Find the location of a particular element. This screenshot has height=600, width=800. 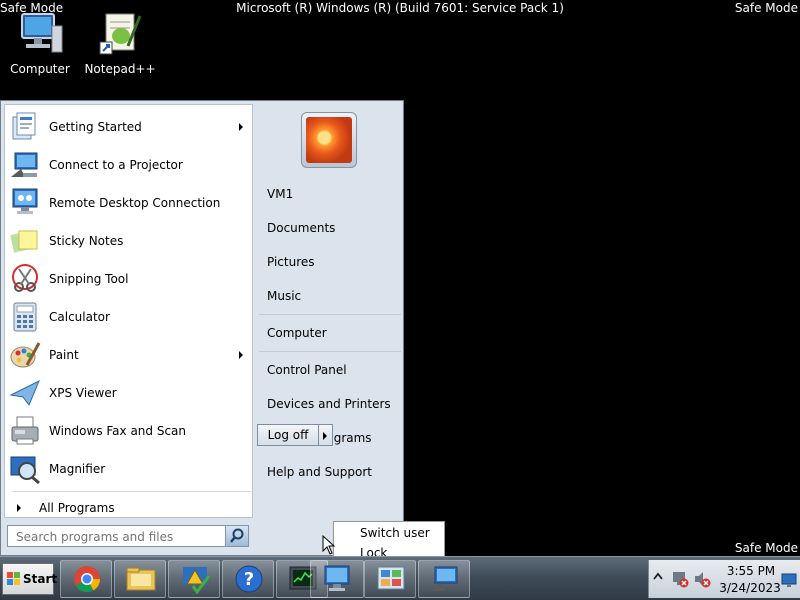

program-label: Remote Desktop Connection is located at coordinates (135, 203).